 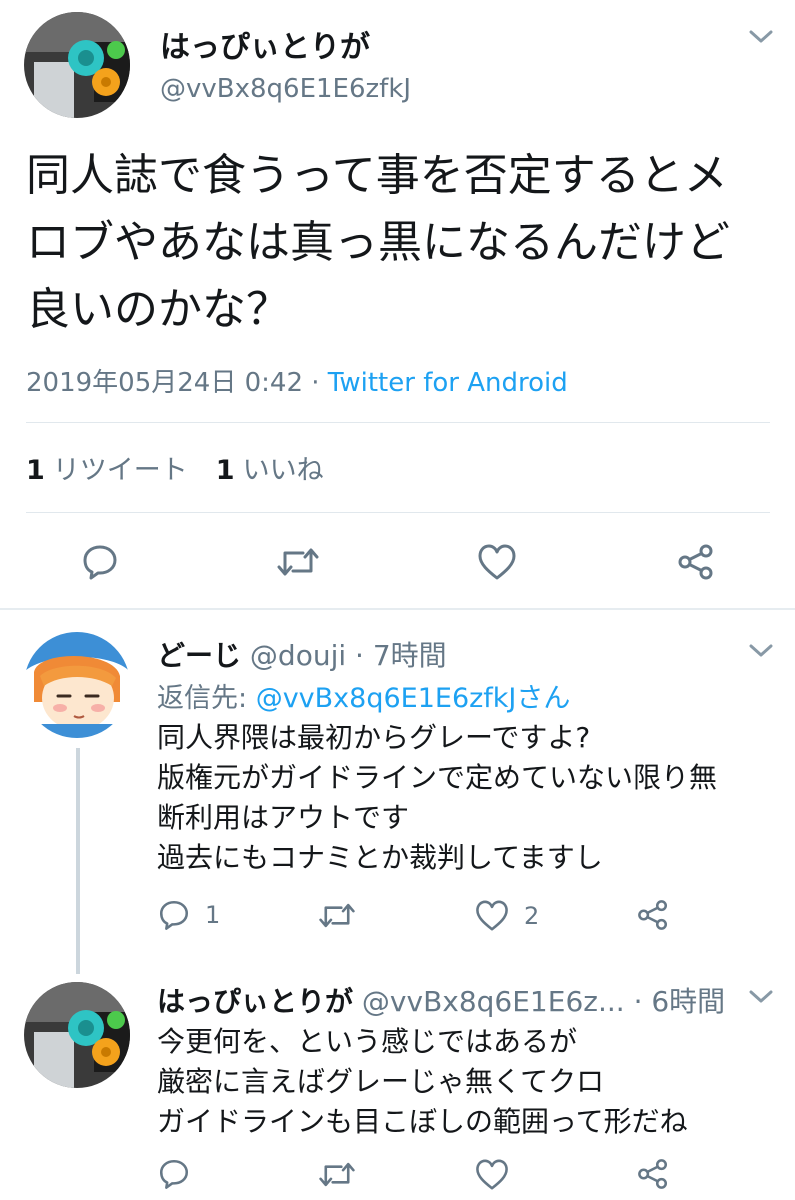 I want to click on reply-author-handle: @douji, so click(x=298, y=655).